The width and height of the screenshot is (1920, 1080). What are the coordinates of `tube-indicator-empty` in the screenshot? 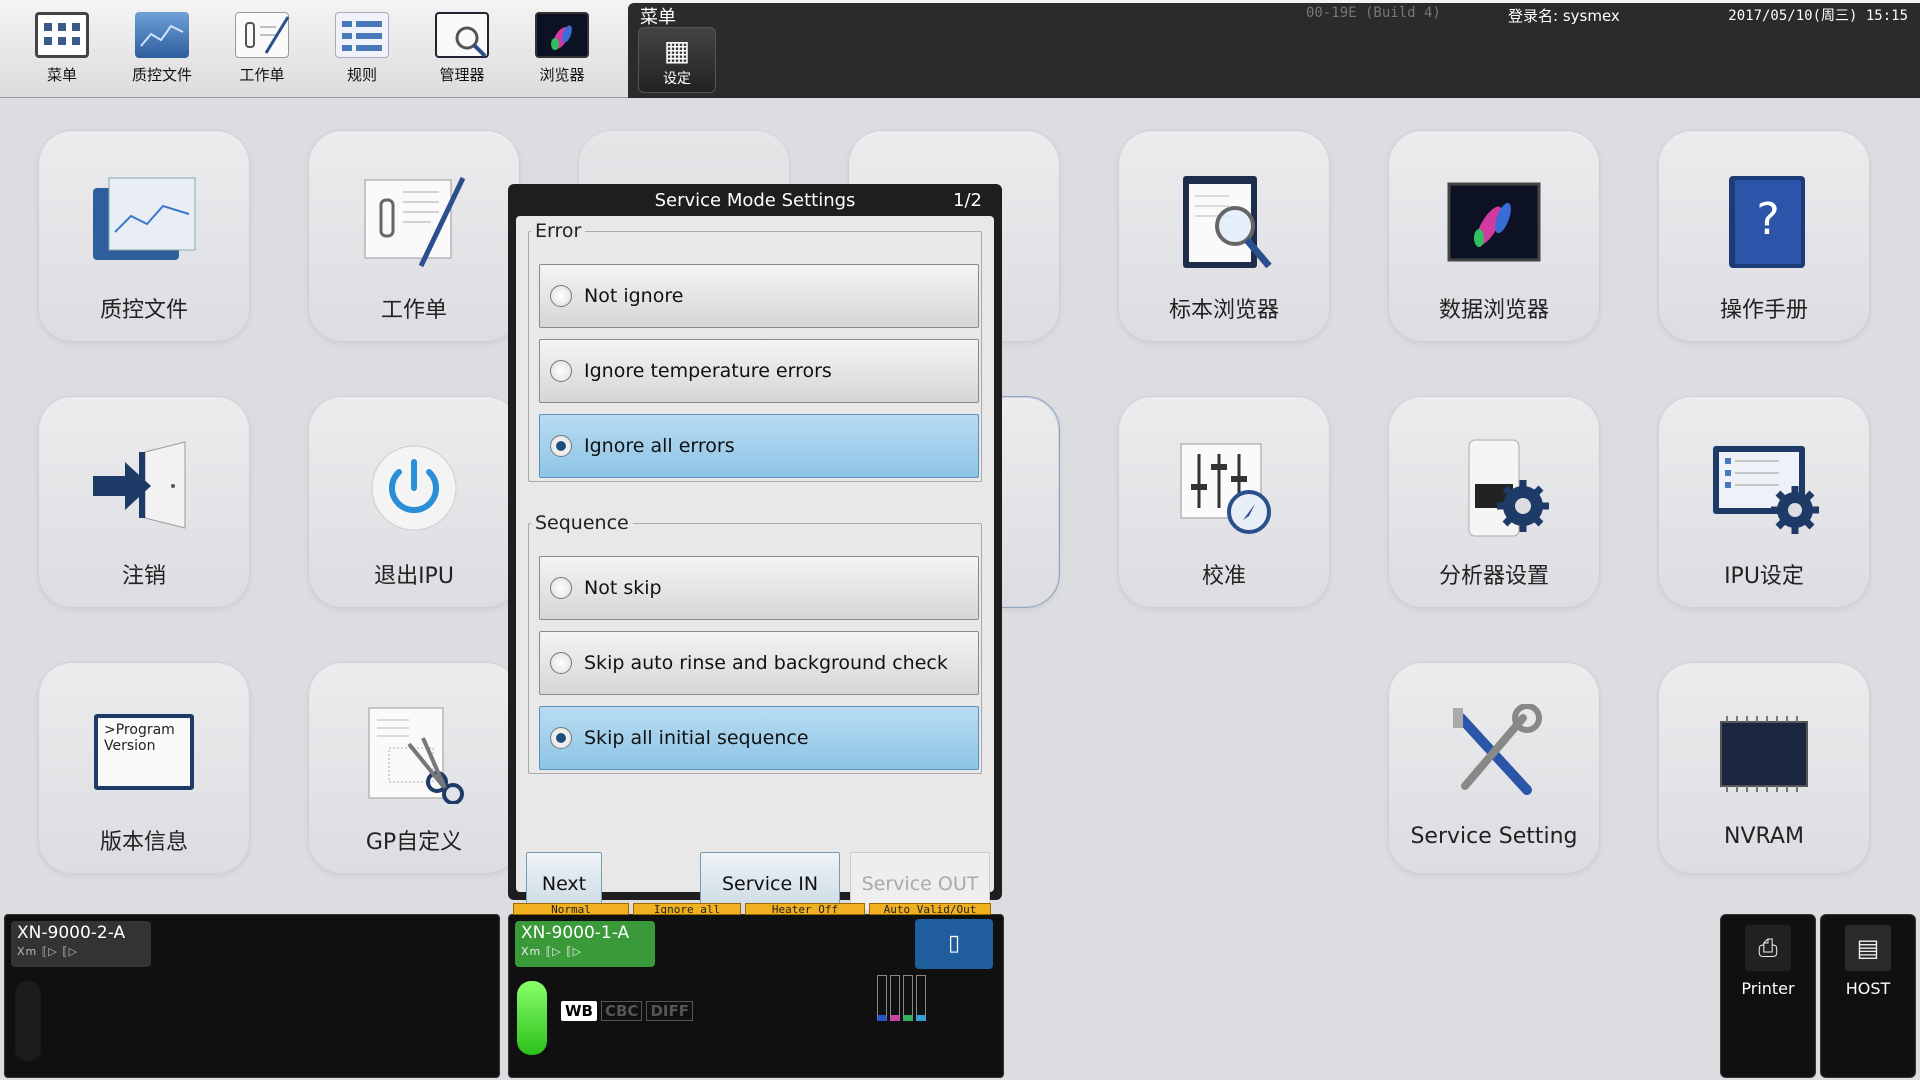 It's located at (28, 1021).